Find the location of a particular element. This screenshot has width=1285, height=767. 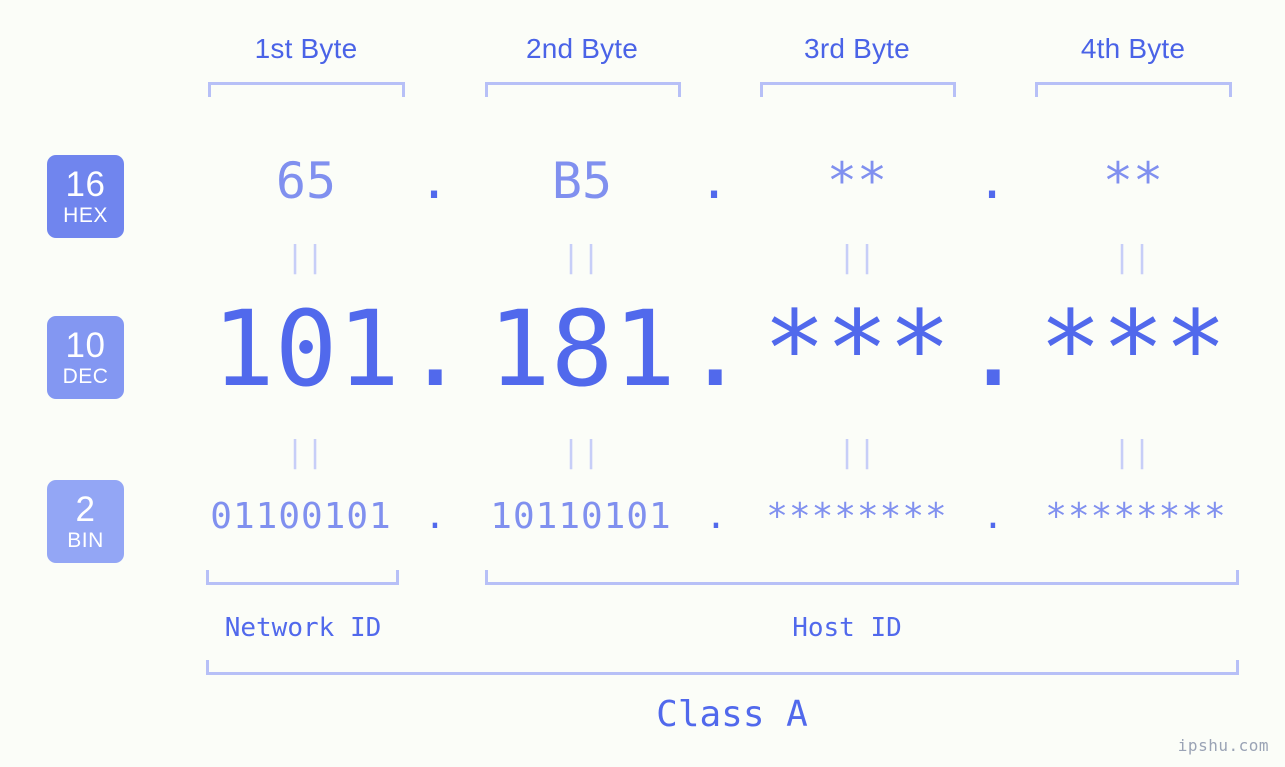

hex-value-byte-1: 65 is located at coordinates (306, 181).